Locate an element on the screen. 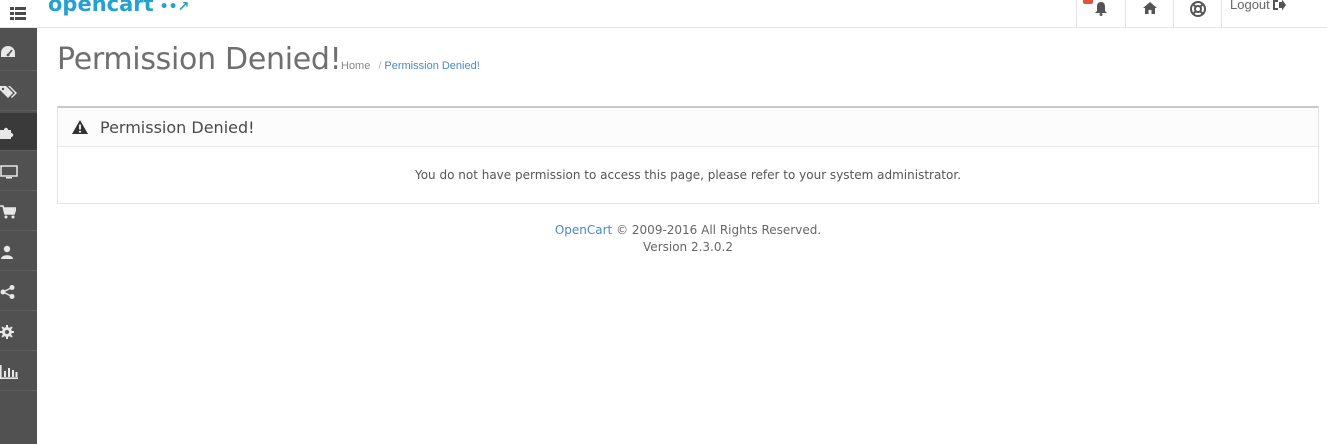 The height and width of the screenshot is (444, 1327). bar-chart-icon is located at coordinates (9, 371).